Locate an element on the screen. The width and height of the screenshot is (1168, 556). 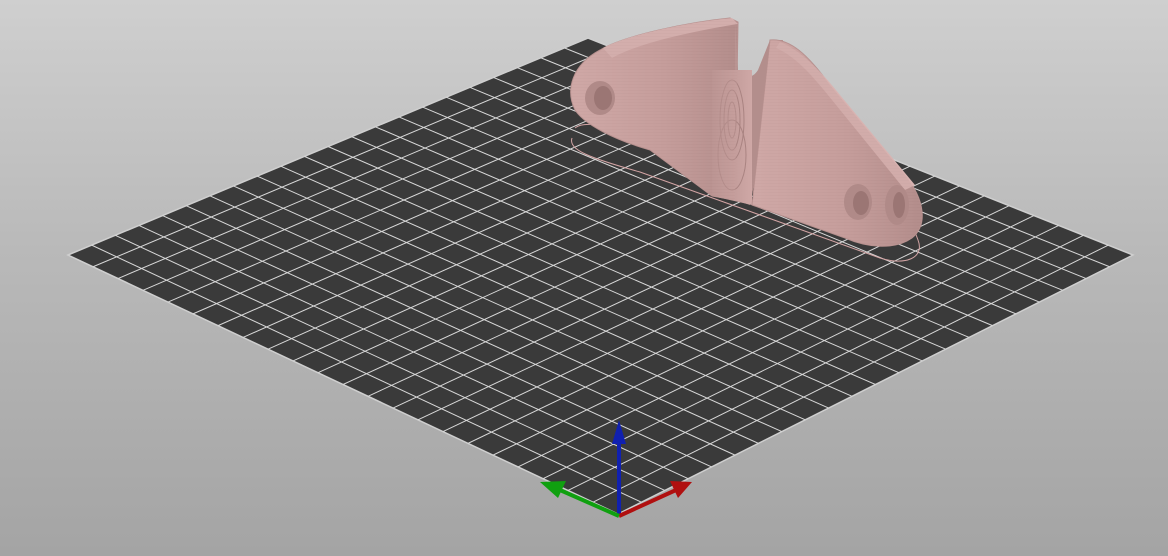
mounting-hole-right is located at coordinates (858, 202).